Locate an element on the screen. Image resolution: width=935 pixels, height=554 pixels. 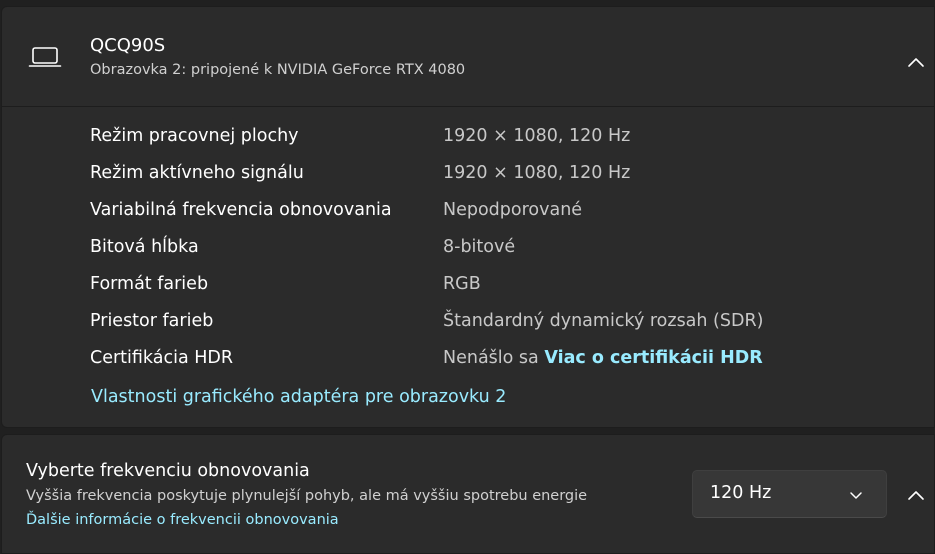
info-label-hdr-certification: Certifikácia HDR is located at coordinates (162, 358).